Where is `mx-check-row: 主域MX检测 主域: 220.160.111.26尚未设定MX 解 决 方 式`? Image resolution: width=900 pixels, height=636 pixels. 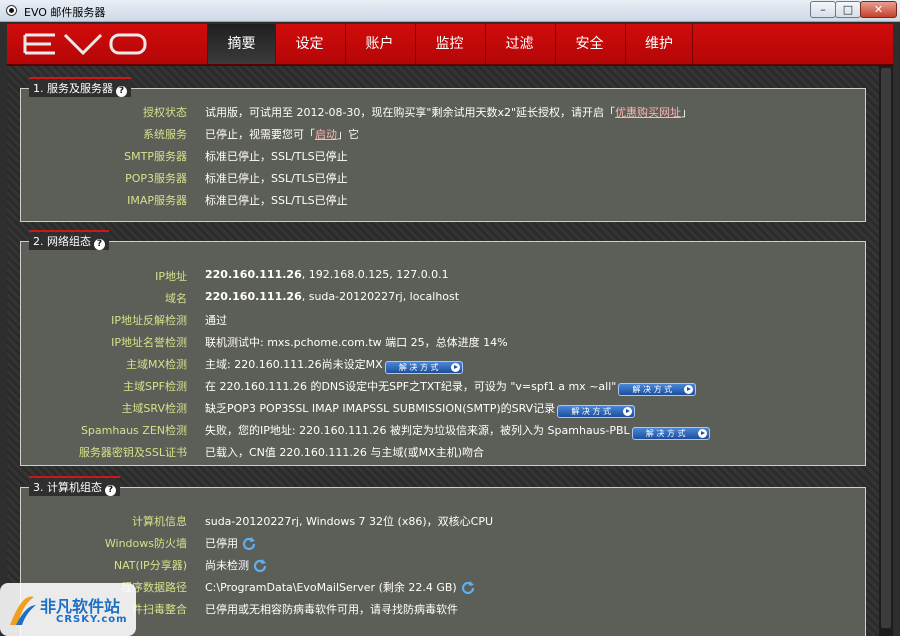 mx-check-row: 主域MX检测 主域: 220.160.111.26尚未设定MX 解 决 方 式 is located at coordinates (444, 365).